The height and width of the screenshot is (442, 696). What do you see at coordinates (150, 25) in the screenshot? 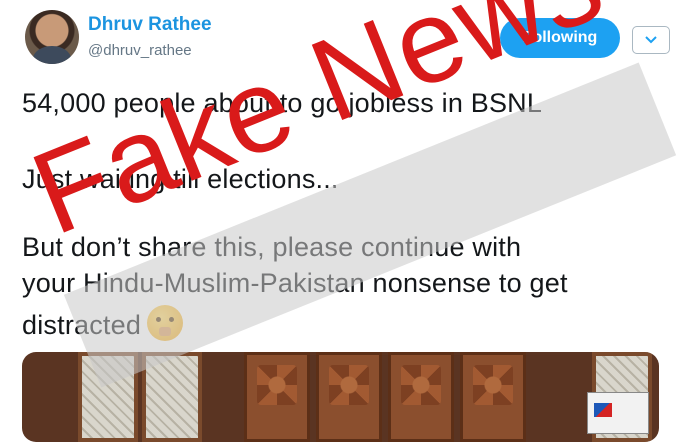
I see `author-name: Dhruv Rathee` at bounding box center [150, 25].